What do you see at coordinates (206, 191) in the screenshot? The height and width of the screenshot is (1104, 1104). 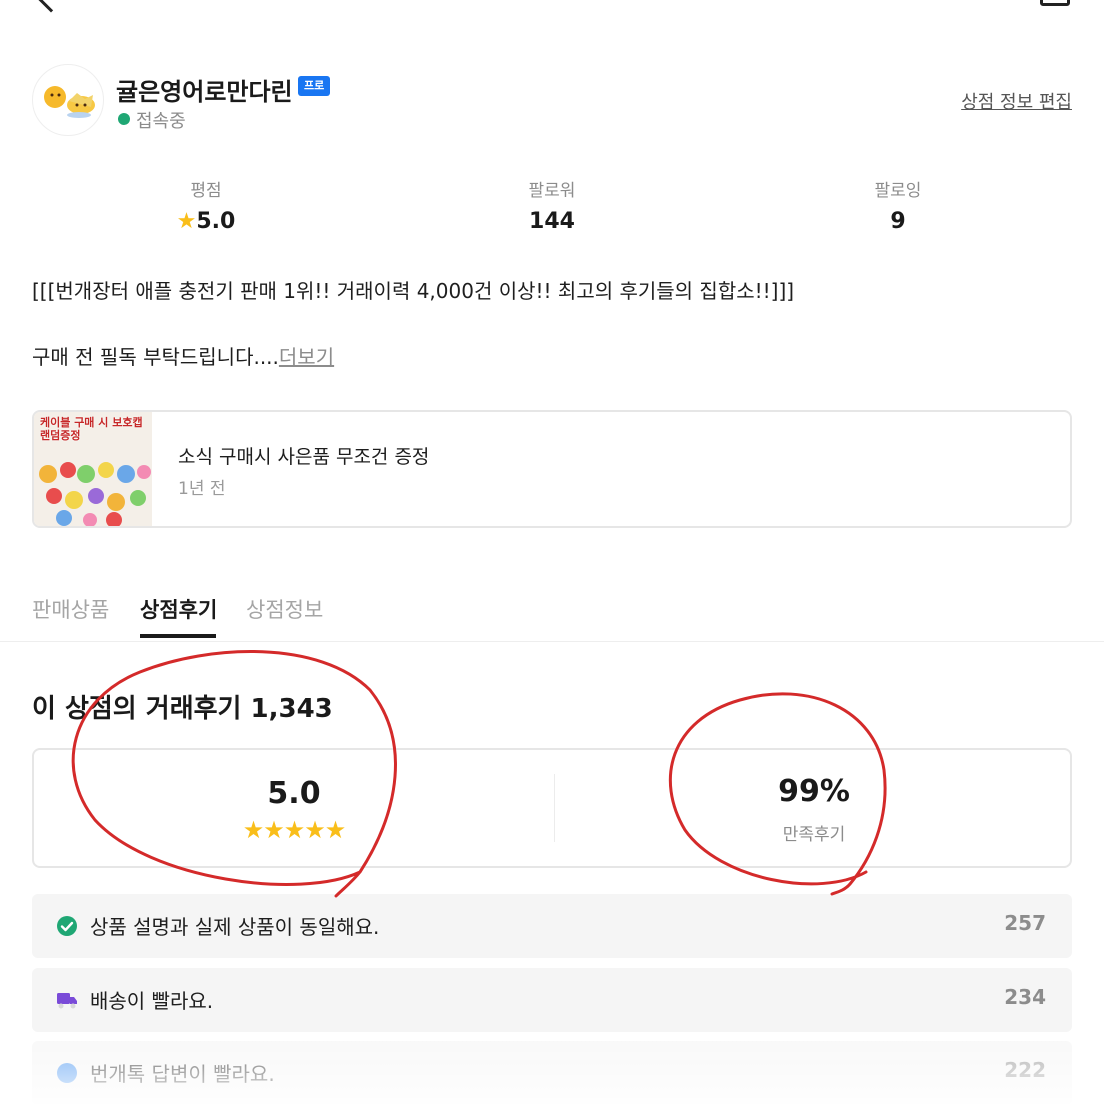 I see `stat-rating-label: 평점` at bounding box center [206, 191].